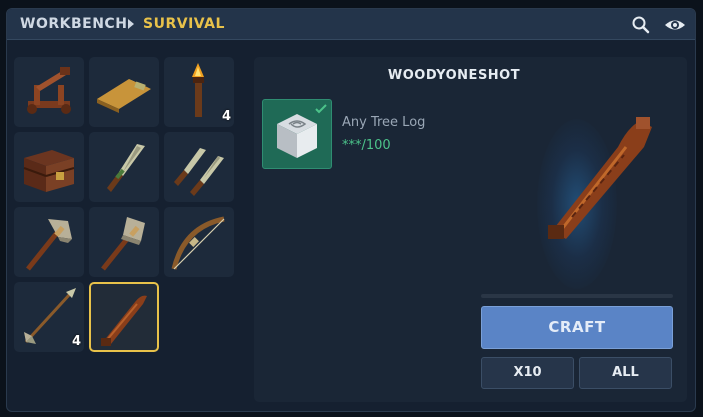  Describe the element at coordinates (199, 92) in the screenshot. I see `recipe-slot-torch: 4` at that location.